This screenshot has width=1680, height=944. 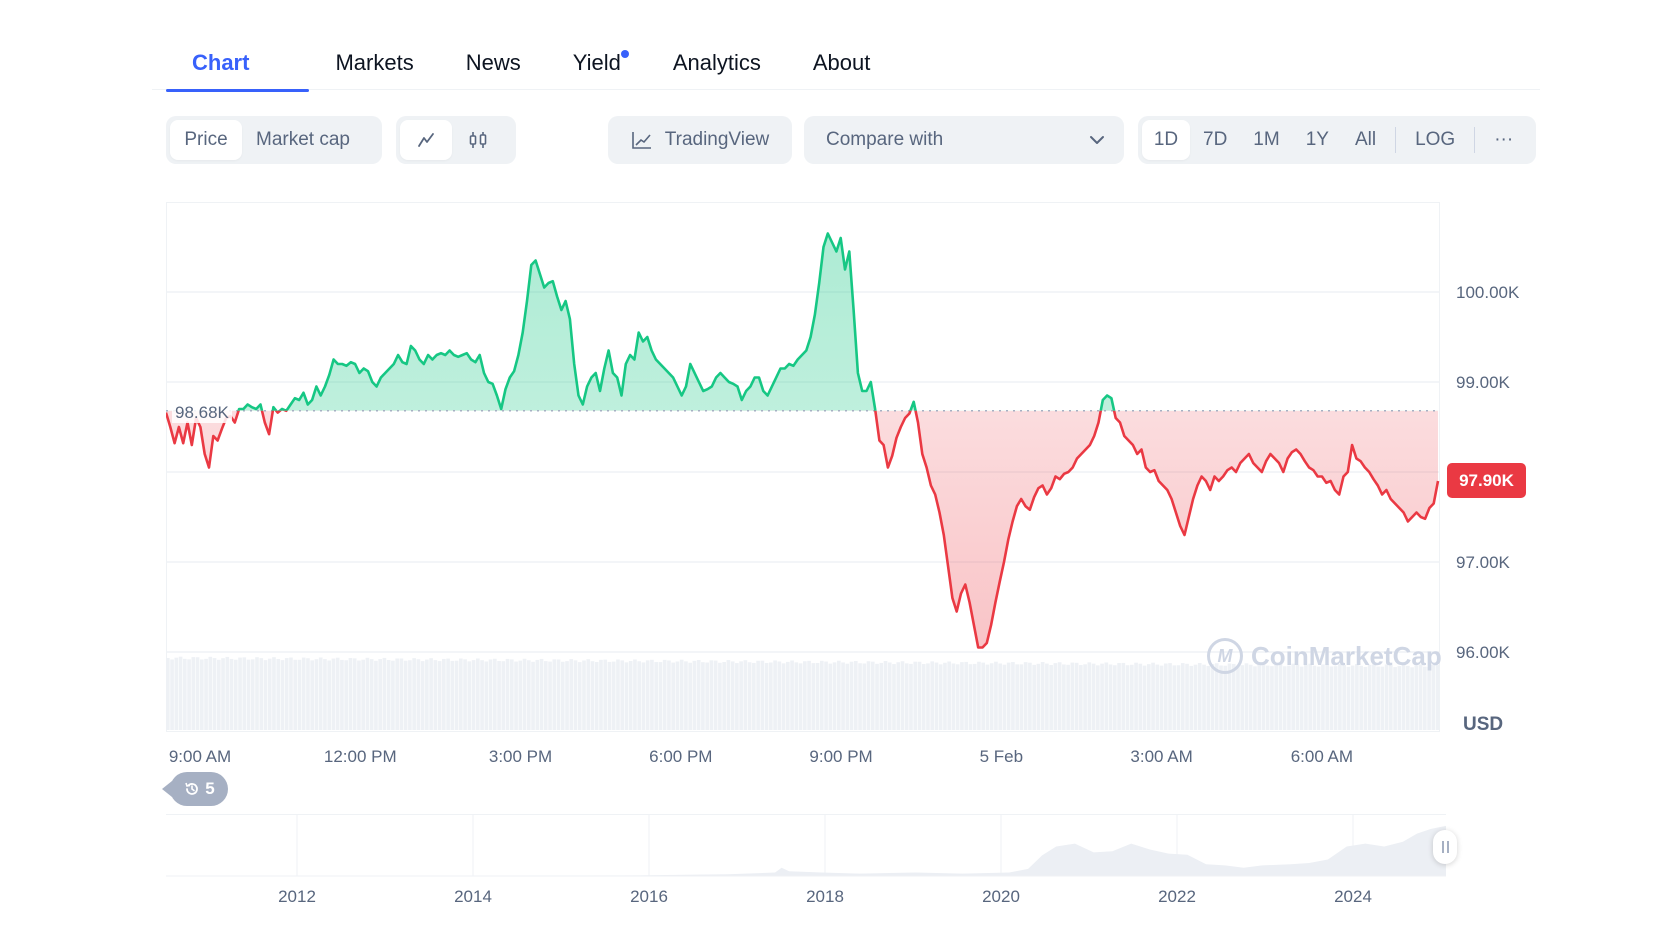 I want to click on line-chart-icon, so click(x=426, y=140).